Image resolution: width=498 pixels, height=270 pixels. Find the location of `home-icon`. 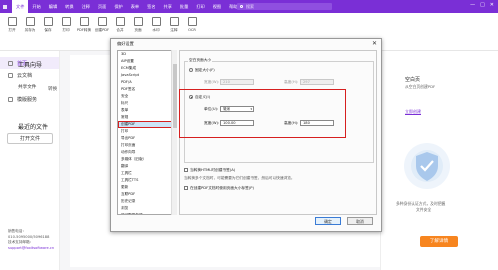

home-icon is located at coordinates (10, 63).